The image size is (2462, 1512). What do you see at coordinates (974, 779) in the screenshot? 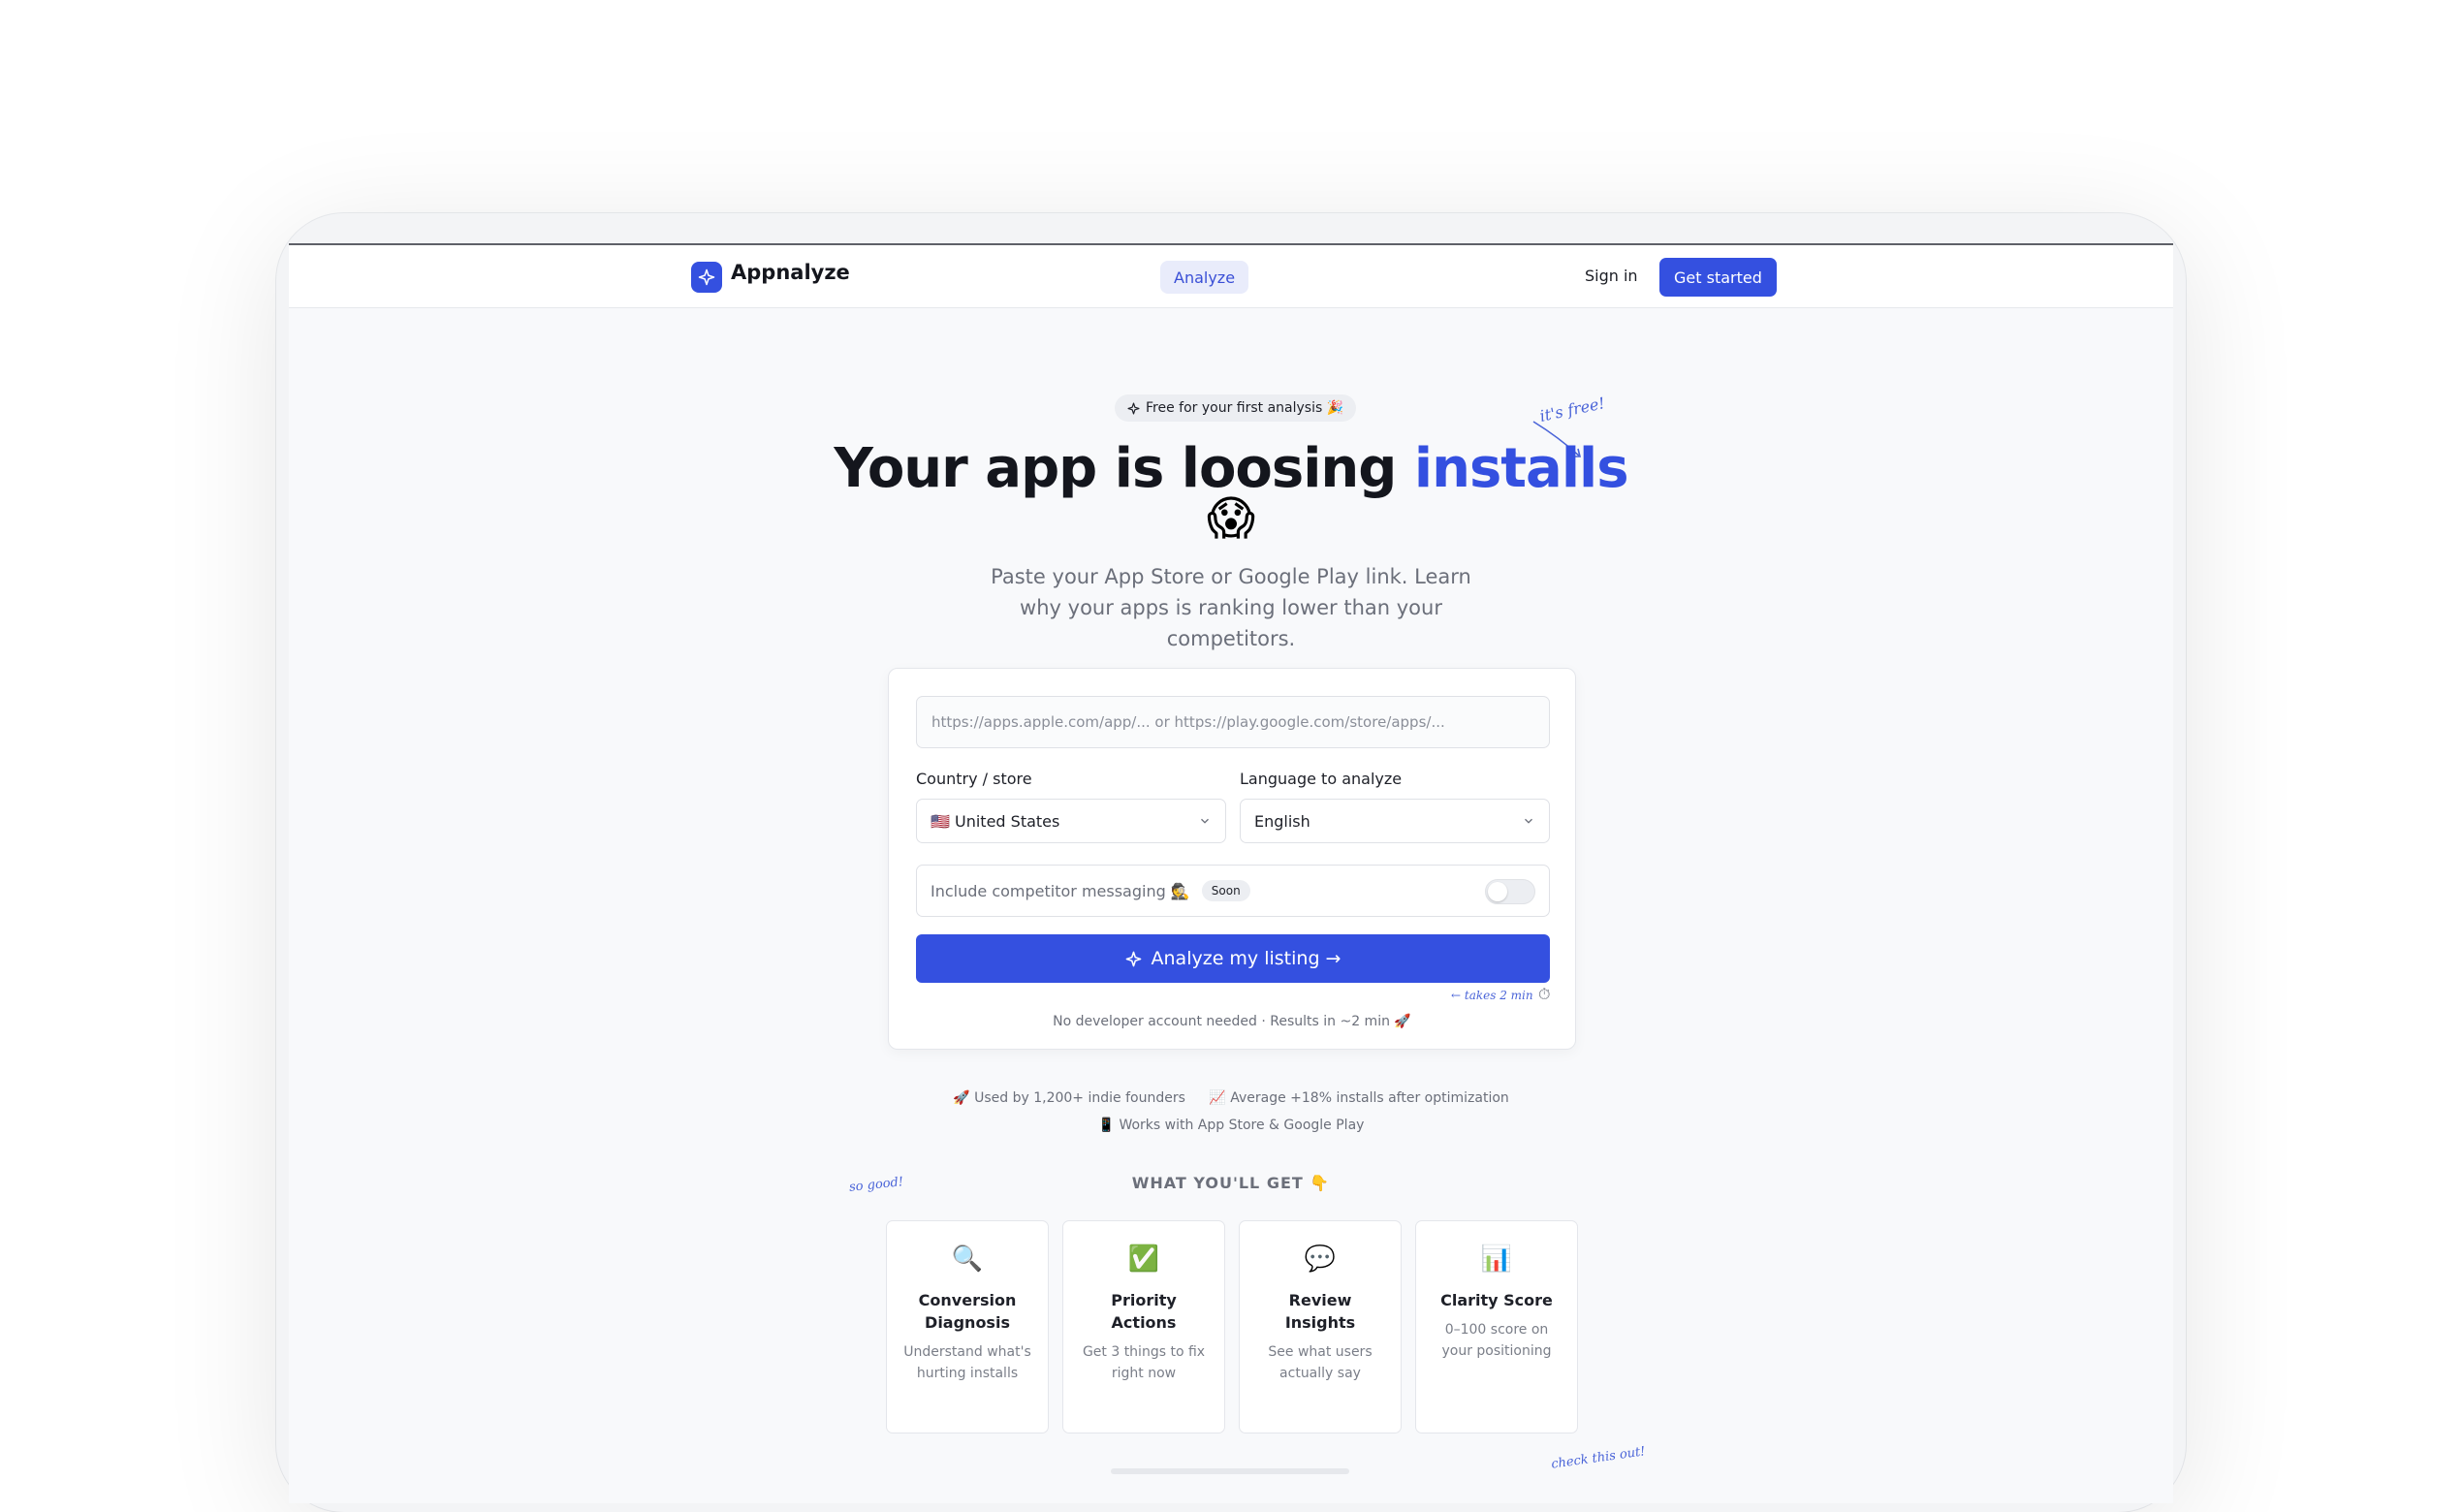
I see `country-label: Country / store` at bounding box center [974, 779].